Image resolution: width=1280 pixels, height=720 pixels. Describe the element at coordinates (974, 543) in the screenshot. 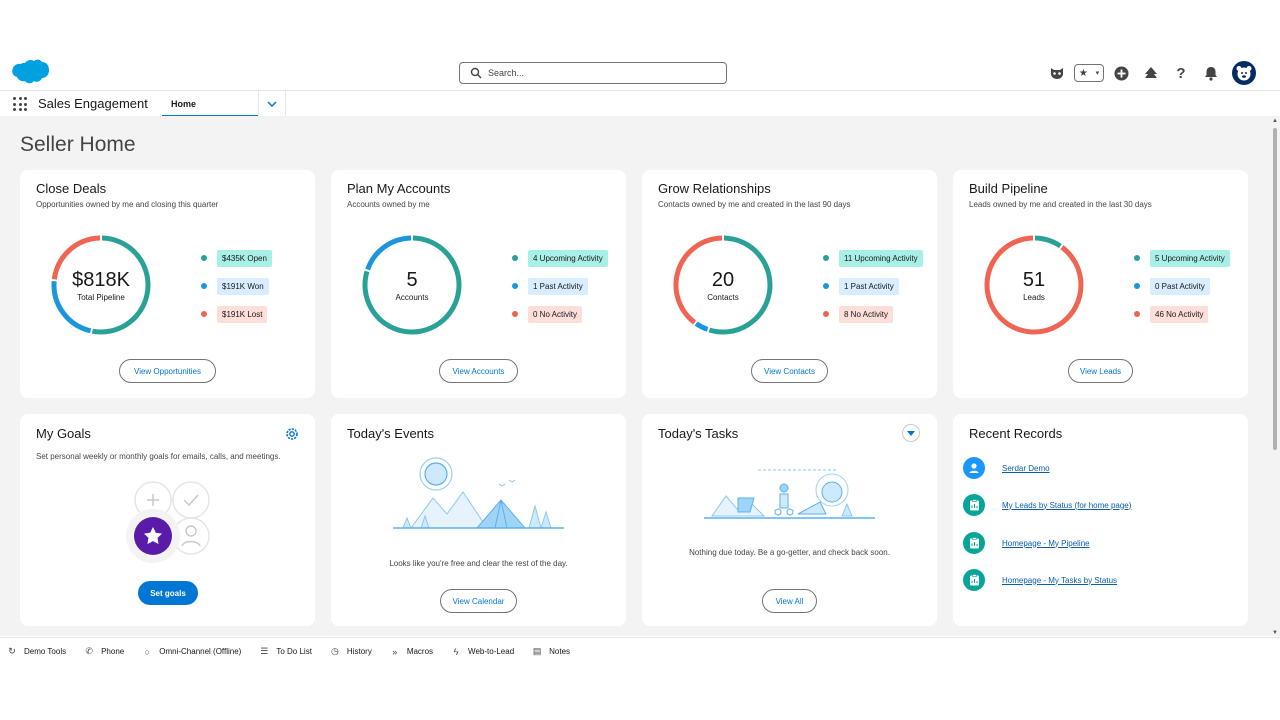

I see `report-icon` at that location.